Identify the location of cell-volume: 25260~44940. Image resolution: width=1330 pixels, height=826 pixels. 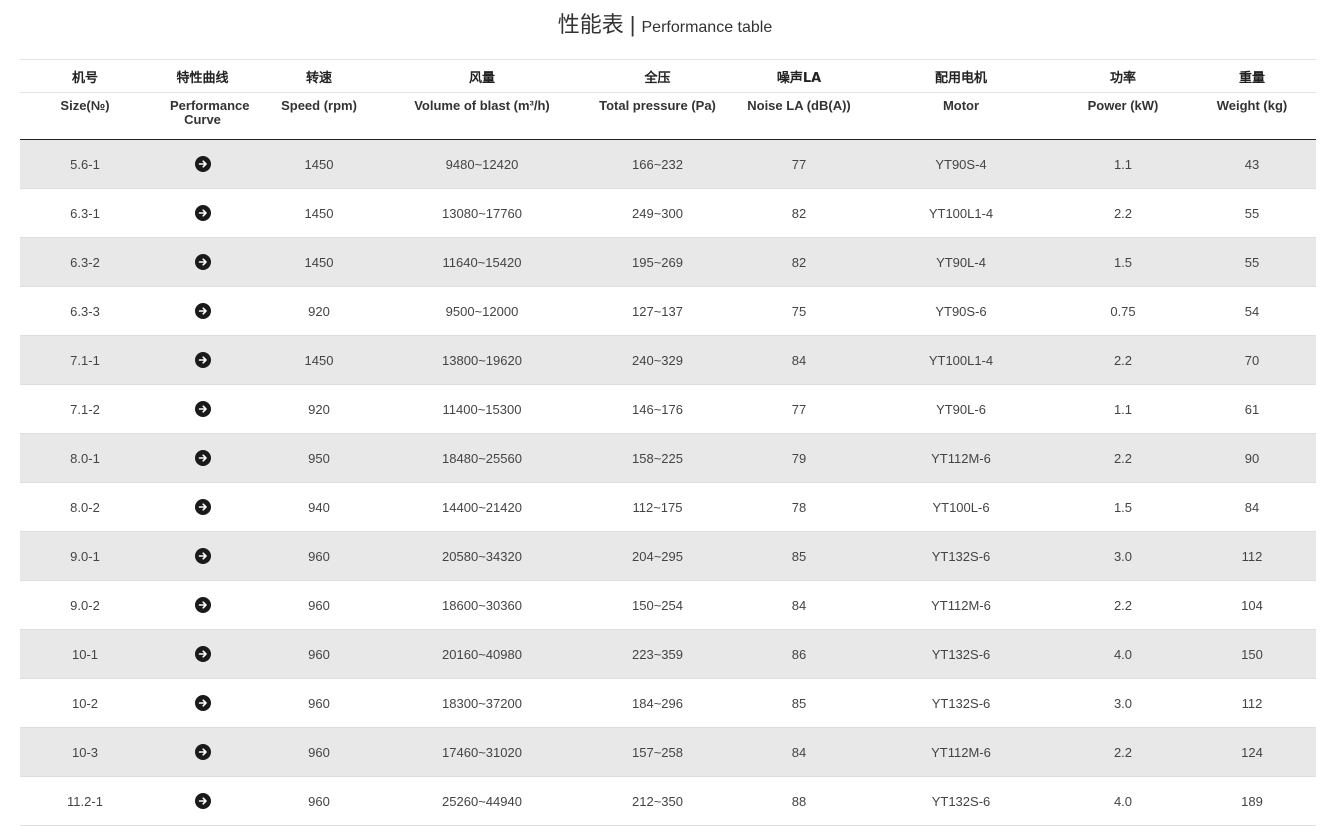
(482, 801).